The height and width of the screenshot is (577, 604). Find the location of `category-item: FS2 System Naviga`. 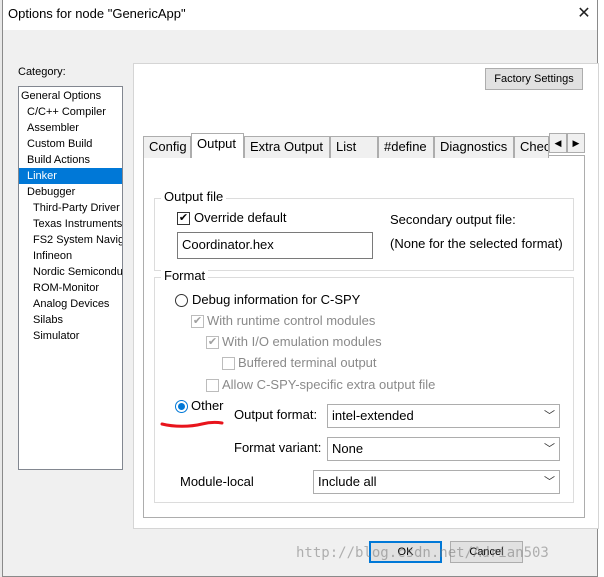

category-item: FS2 System Naviga is located at coordinates (70, 240).